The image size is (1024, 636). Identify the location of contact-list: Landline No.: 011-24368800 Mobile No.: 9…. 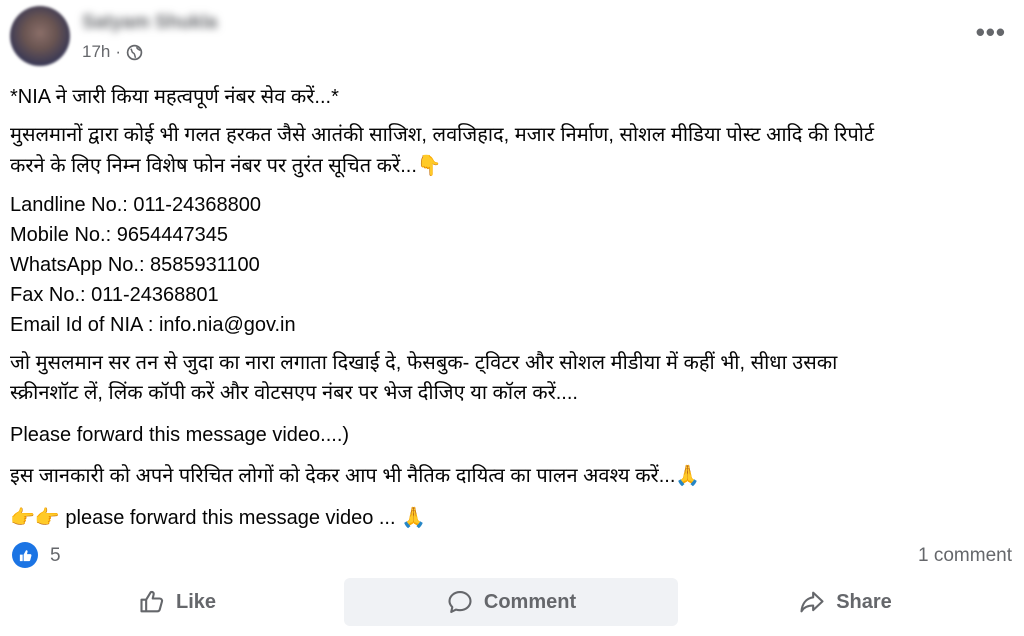
(153, 265).